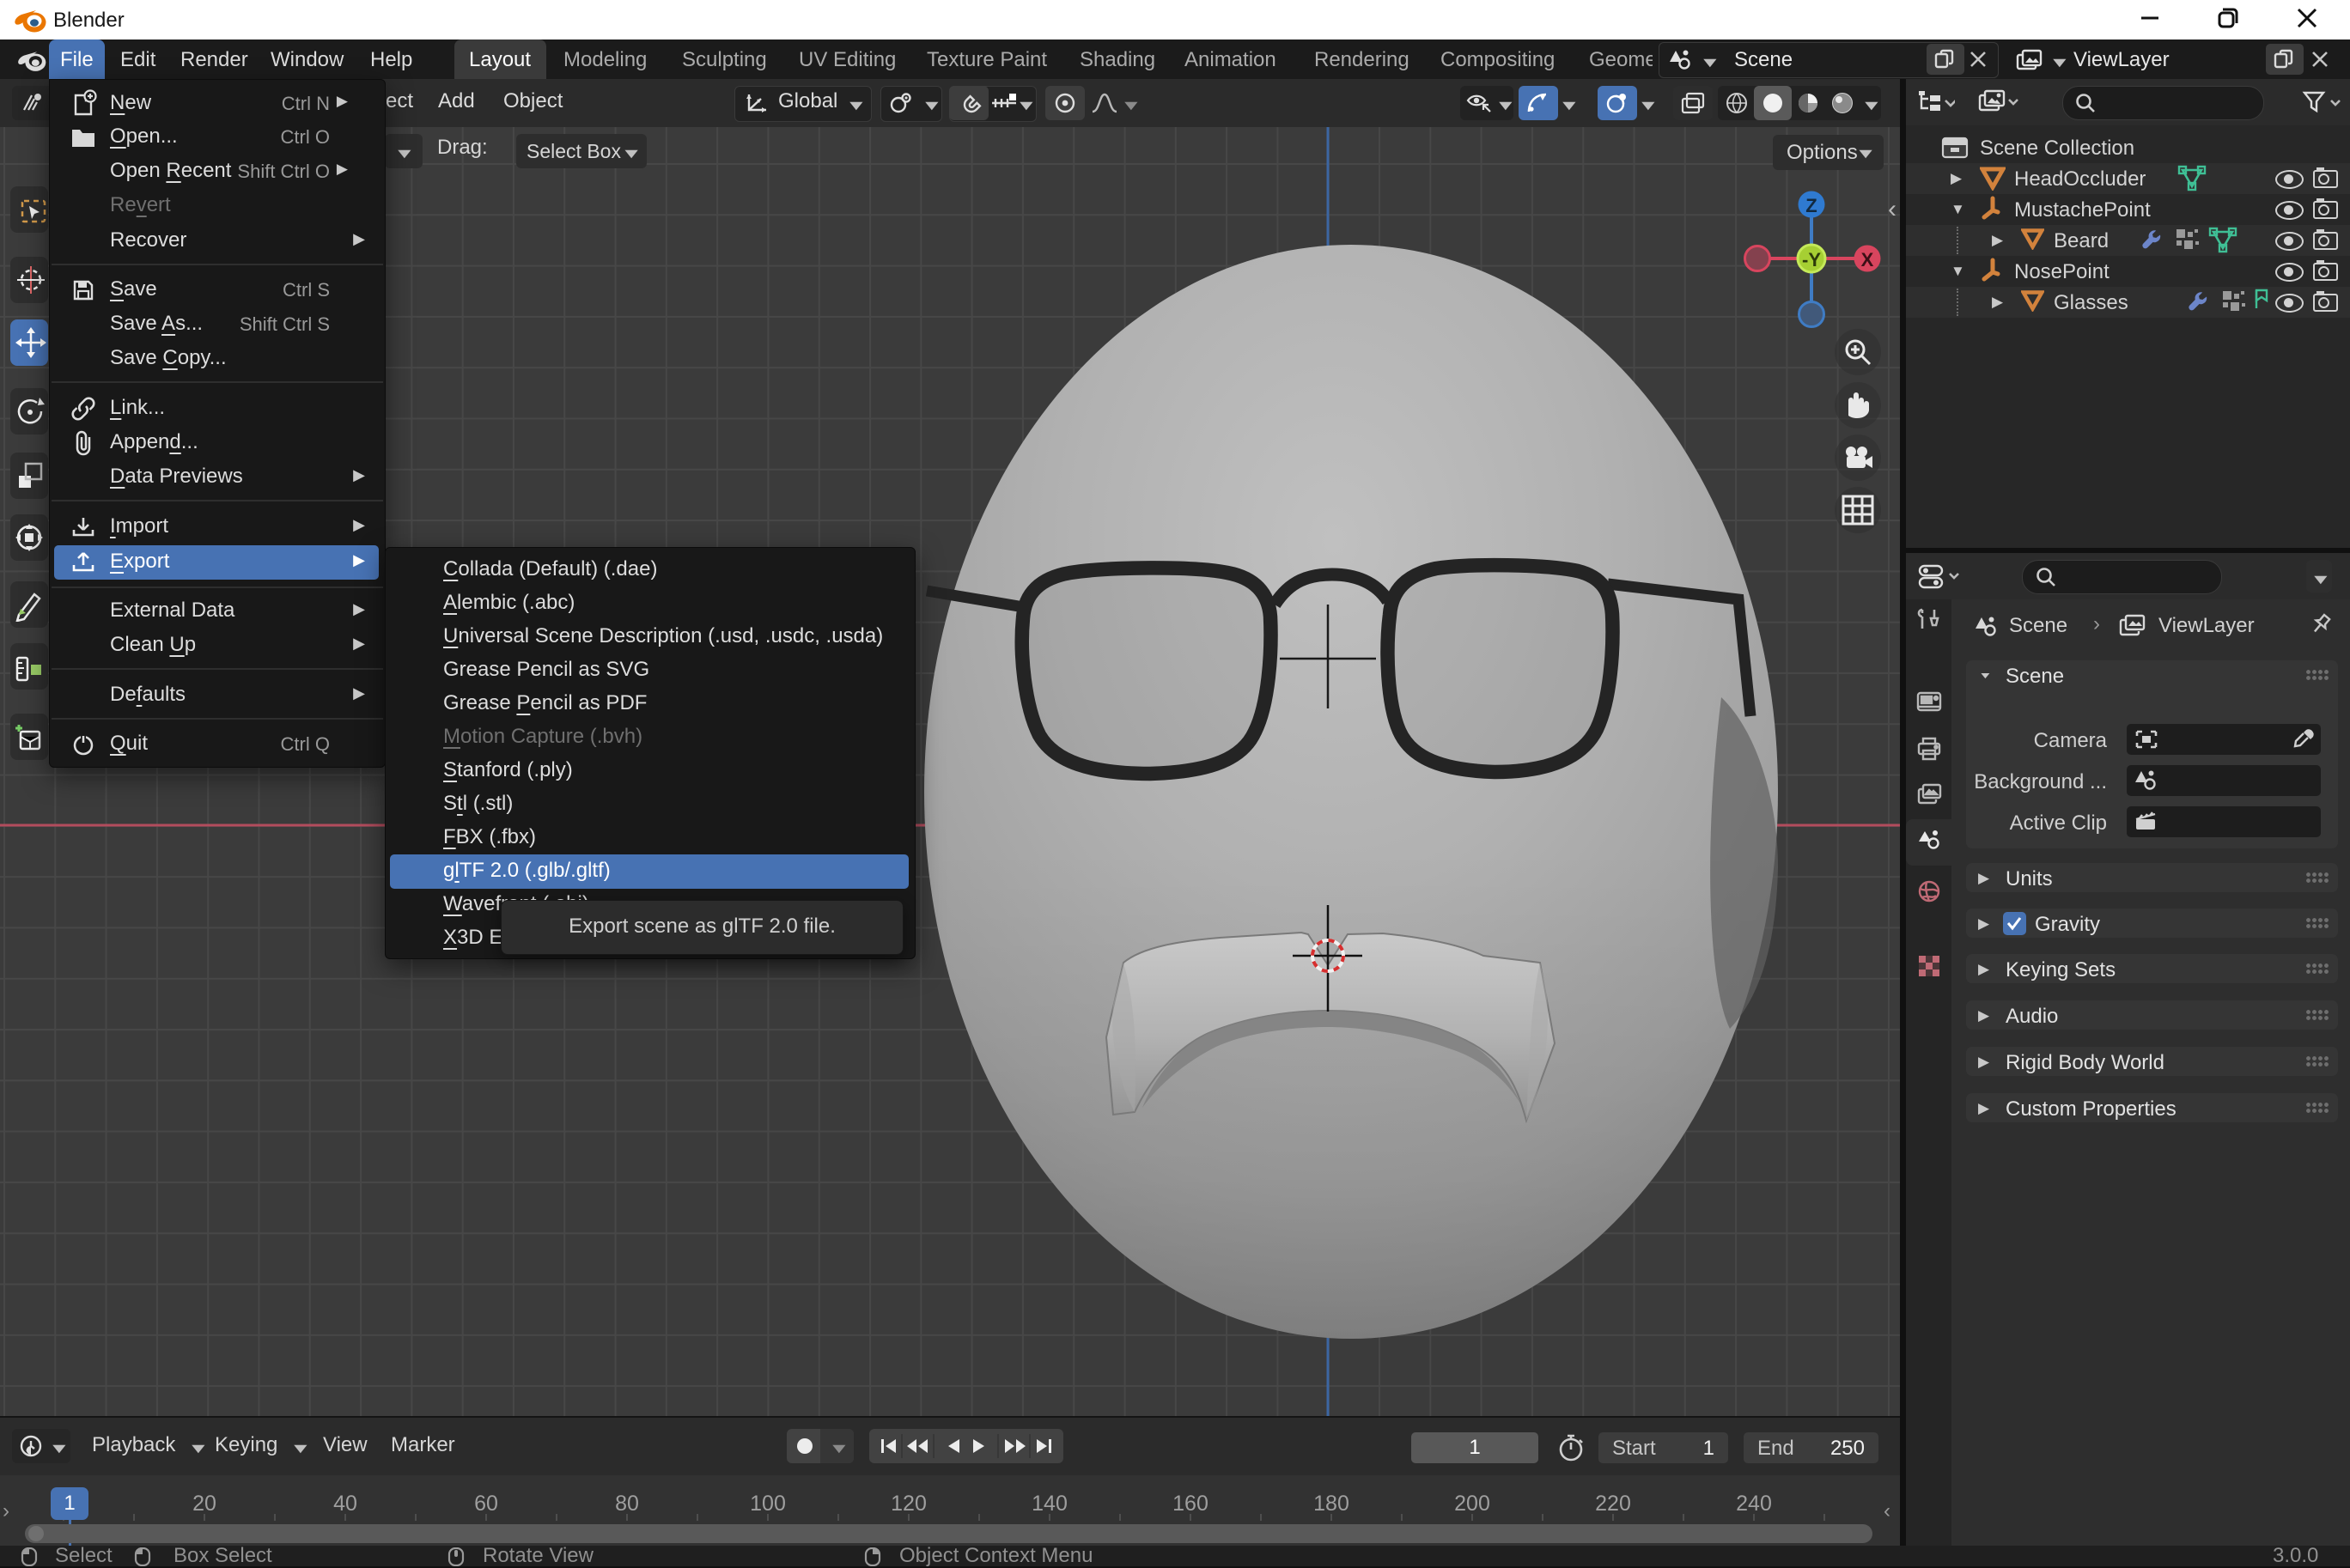  What do you see at coordinates (1811, 259) in the screenshot?
I see `svg-text: -Y` at bounding box center [1811, 259].